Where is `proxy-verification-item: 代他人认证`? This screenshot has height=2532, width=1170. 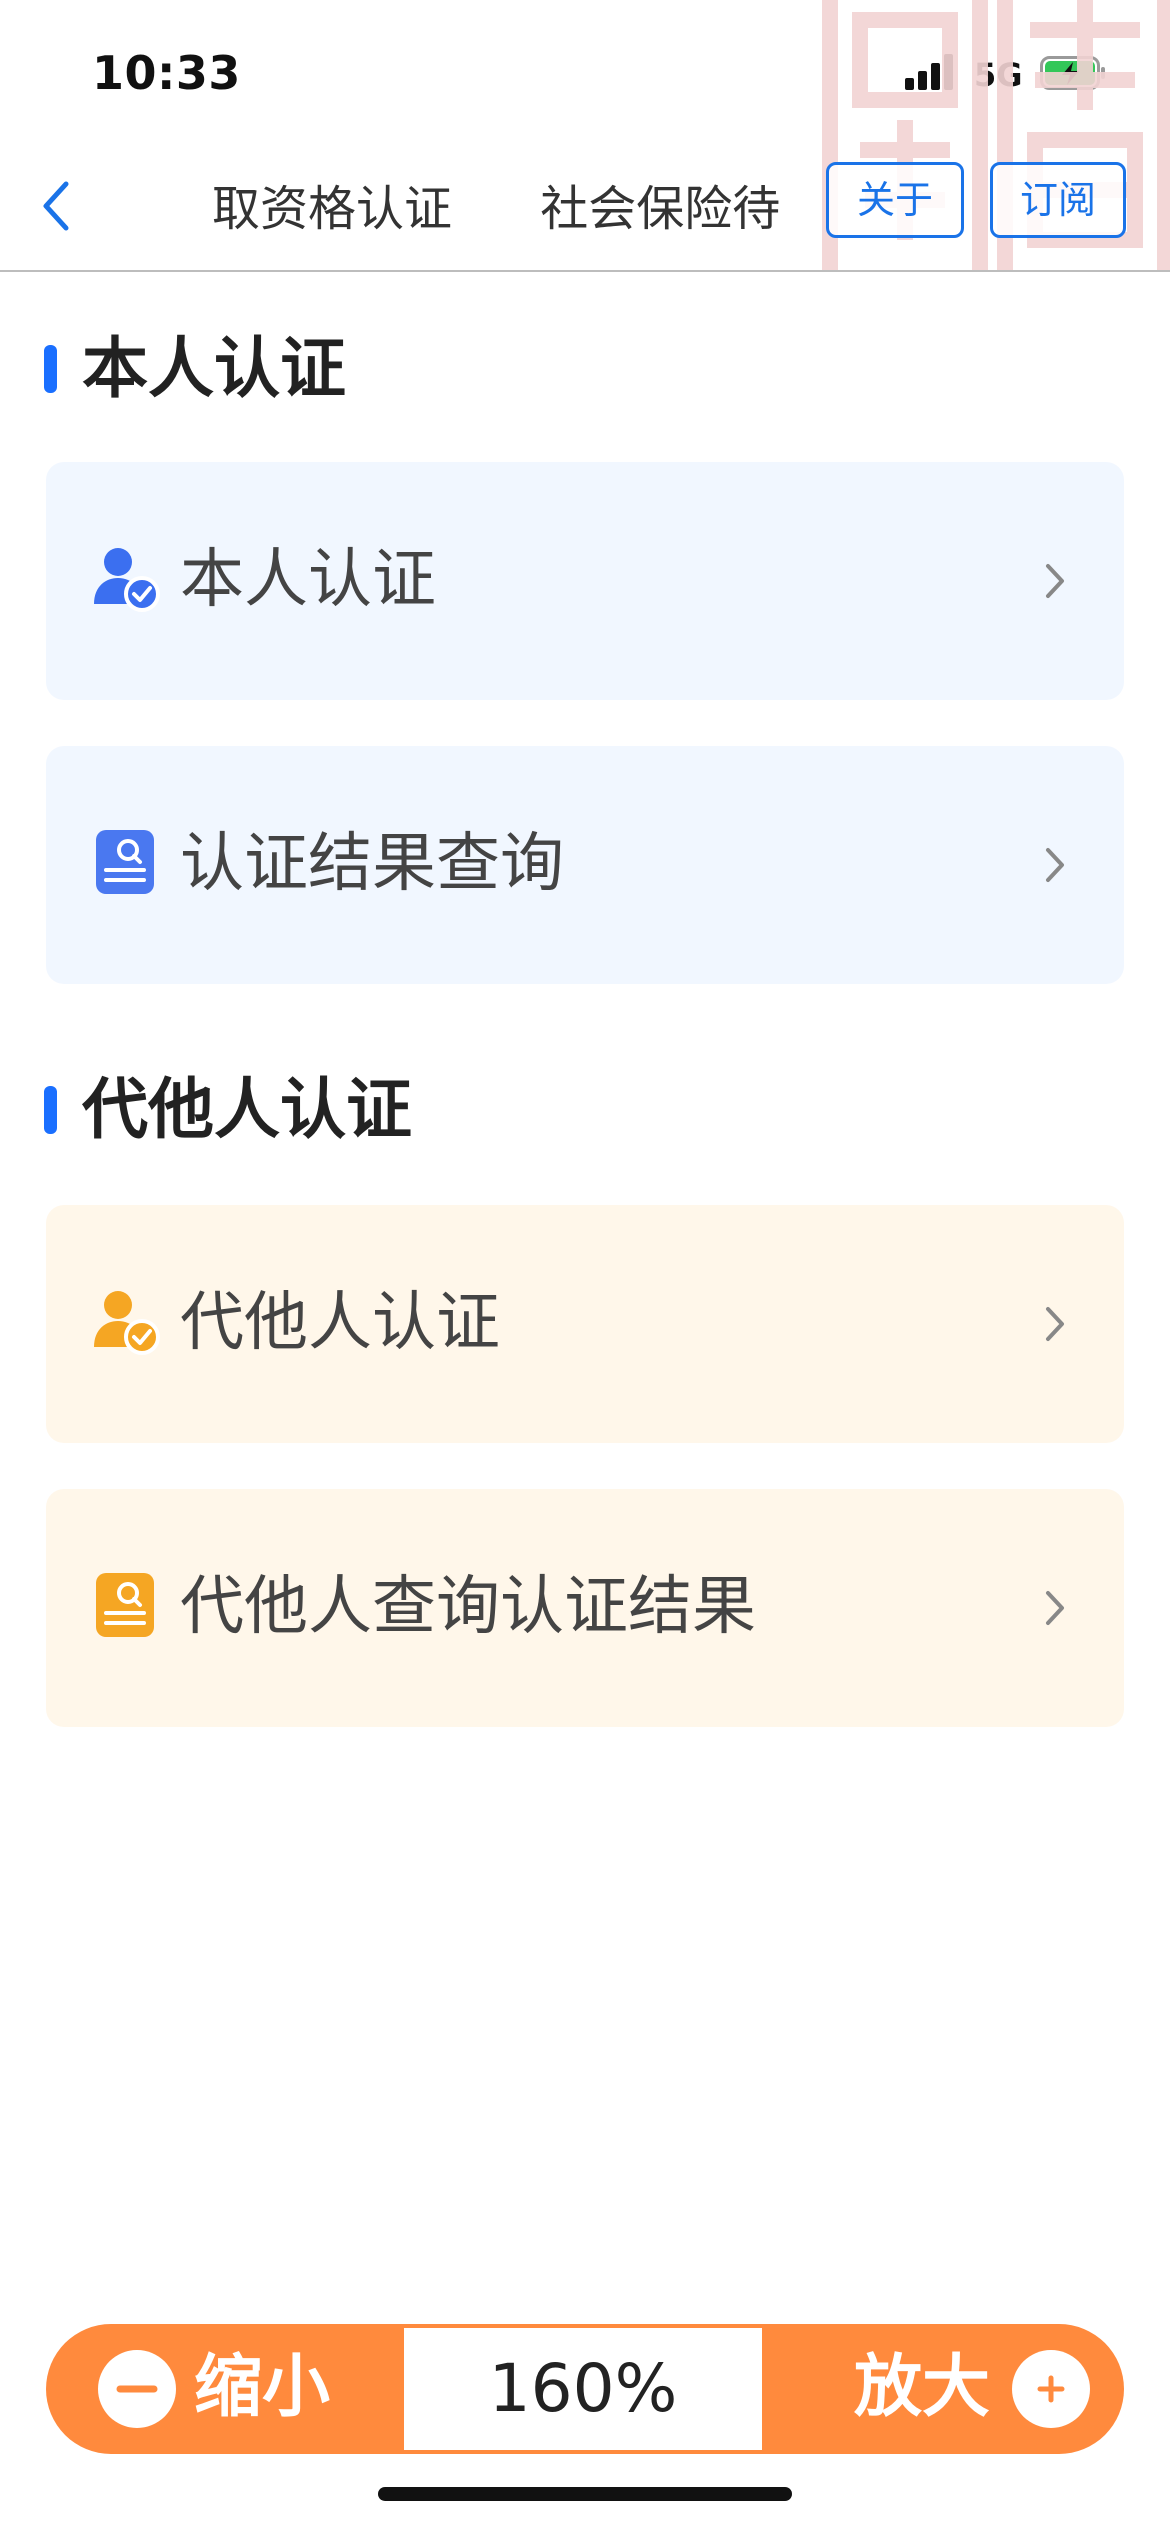 proxy-verification-item: 代他人认证 is located at coordinates (585, 1324).